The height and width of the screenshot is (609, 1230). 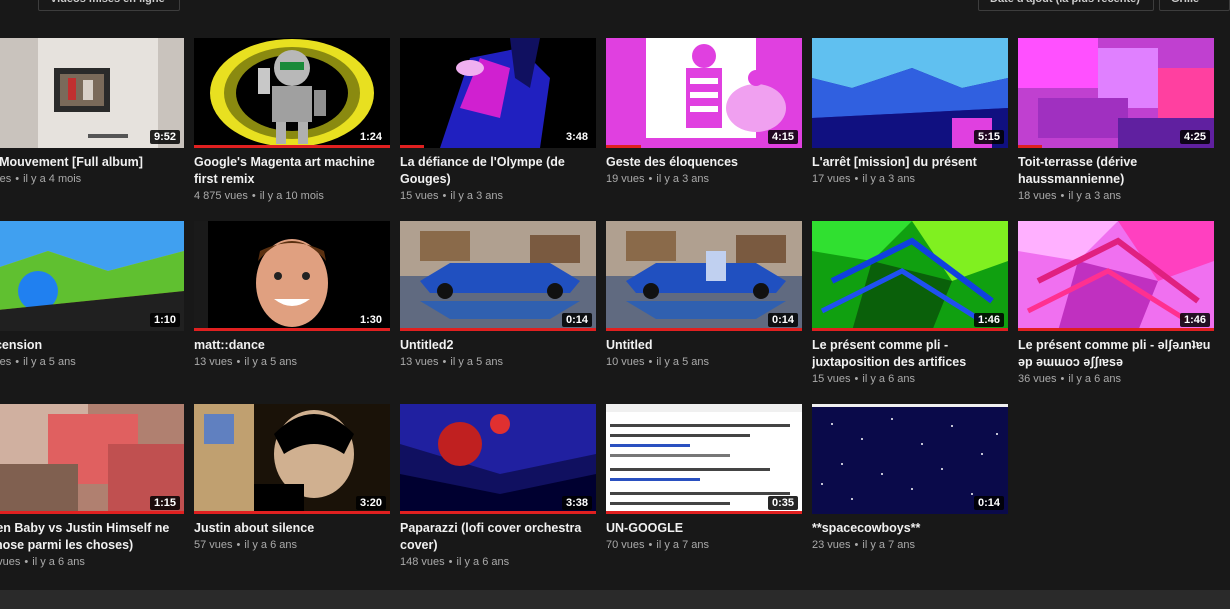 I want to click on video-meta: 10 vues • il y a 5 ans, so click(x=657, y=362).